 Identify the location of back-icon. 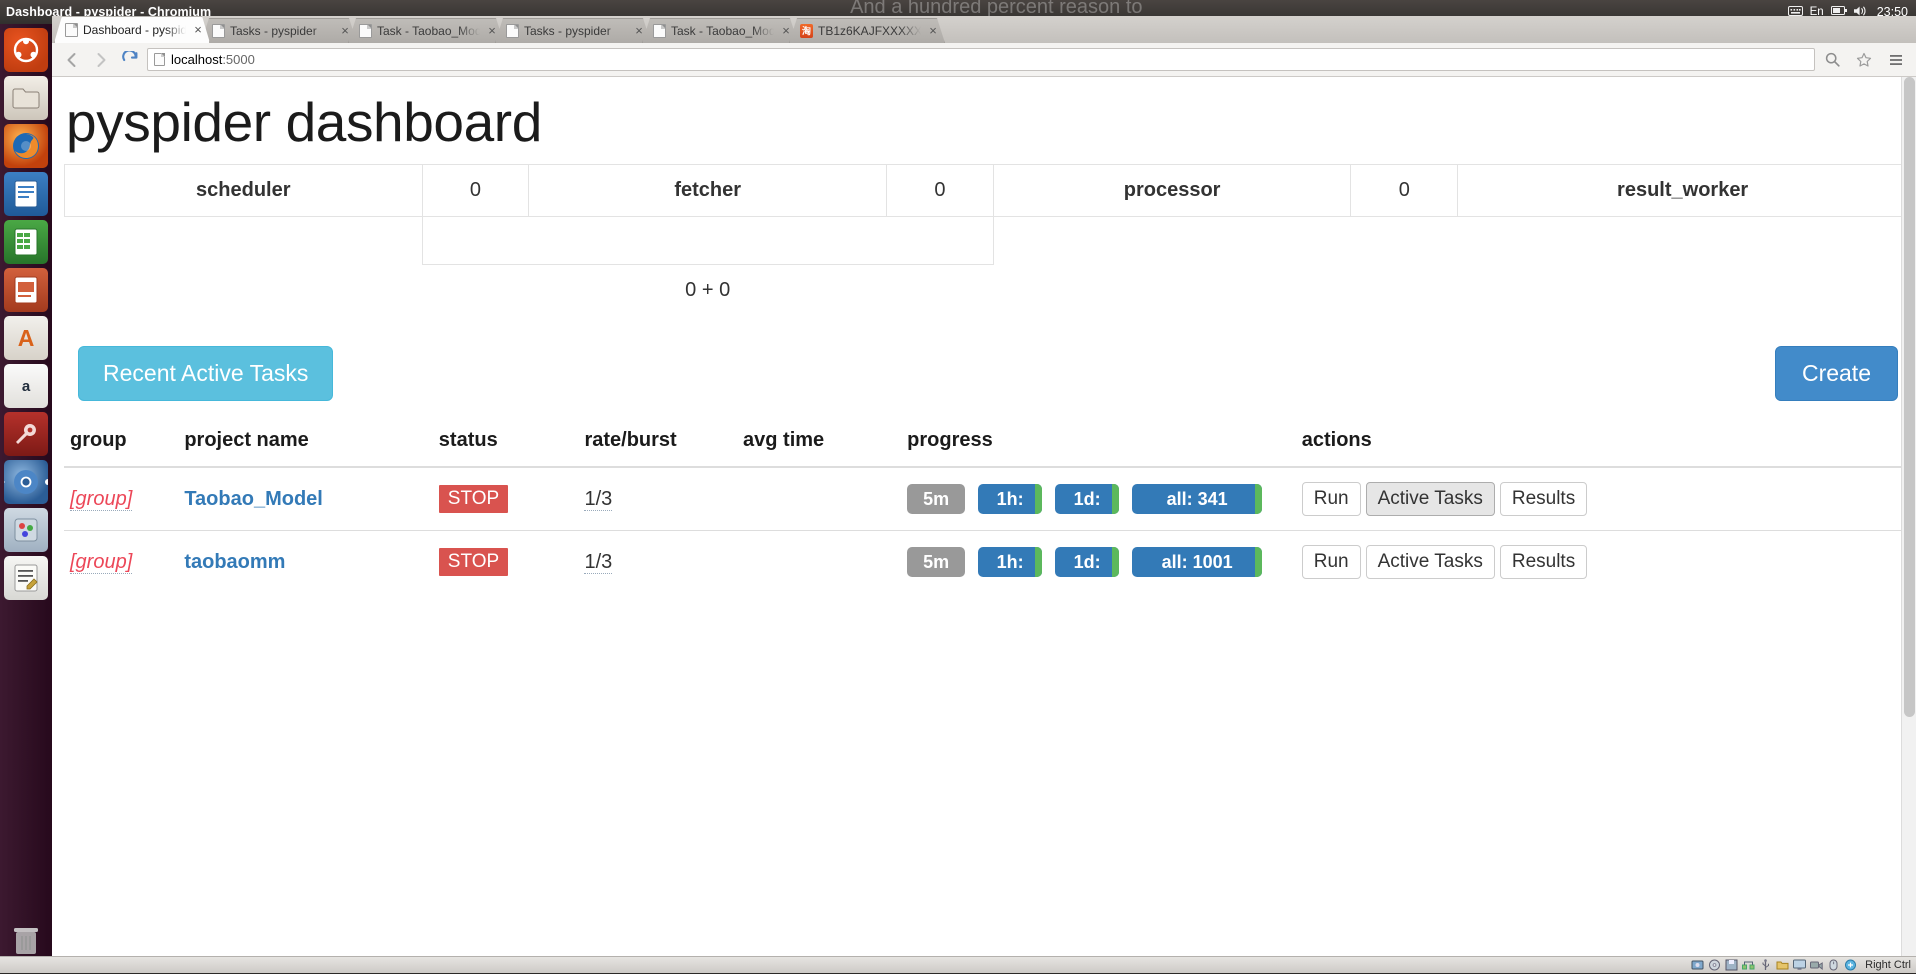
(72, 60).